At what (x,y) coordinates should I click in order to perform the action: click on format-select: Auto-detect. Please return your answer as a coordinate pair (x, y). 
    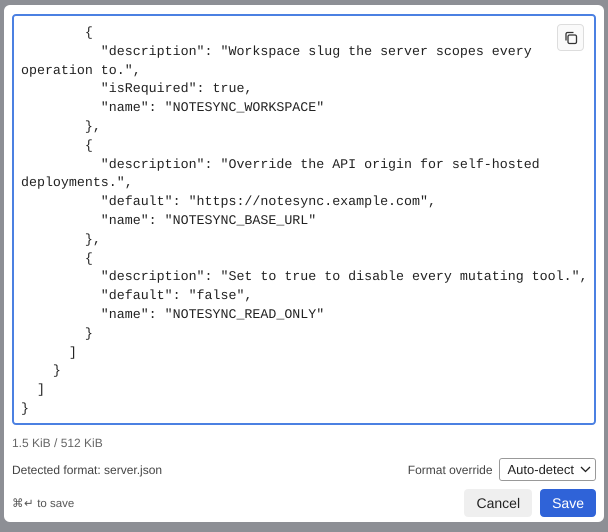
    Looking at the image, I should click on (547, 469).